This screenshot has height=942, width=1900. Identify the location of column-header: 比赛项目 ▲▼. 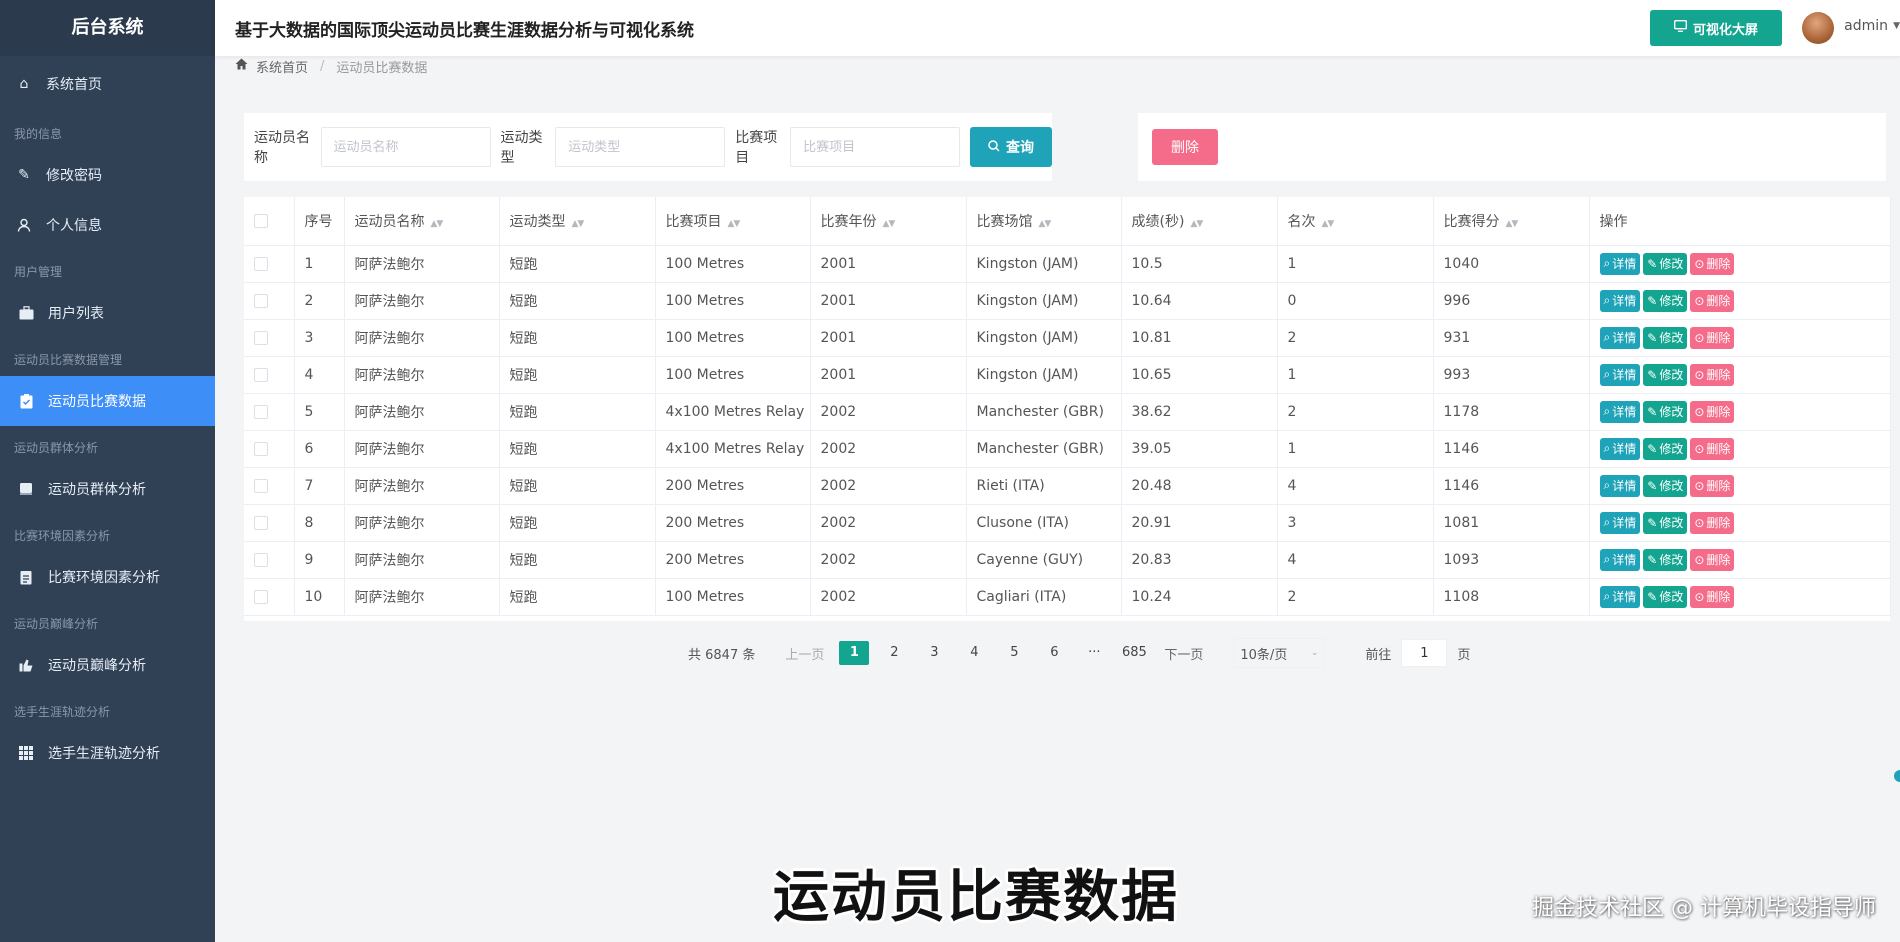
(733, 221).